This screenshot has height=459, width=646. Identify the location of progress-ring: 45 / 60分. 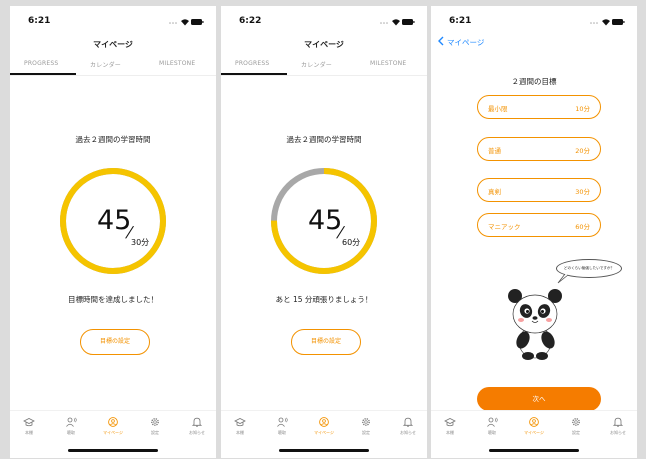
(324, 221).